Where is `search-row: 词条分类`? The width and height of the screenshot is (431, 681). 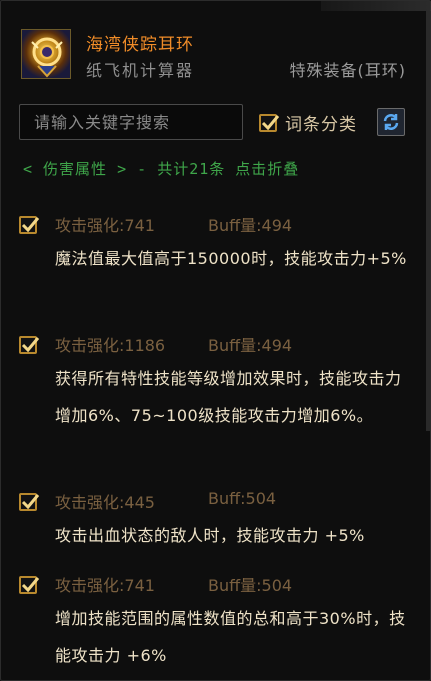 search-row: 词条分类 is located at coordinates (216, 122).